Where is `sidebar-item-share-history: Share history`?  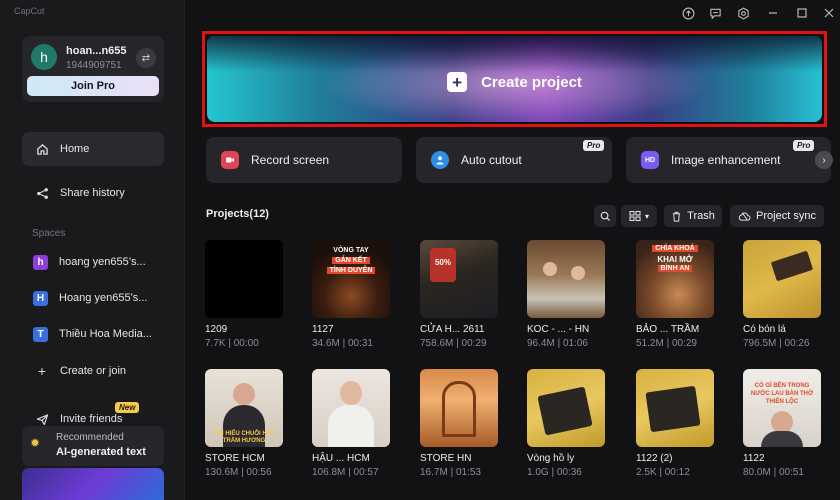
sidebar-item-share-history: Share history is located at coordinates (93, 193).